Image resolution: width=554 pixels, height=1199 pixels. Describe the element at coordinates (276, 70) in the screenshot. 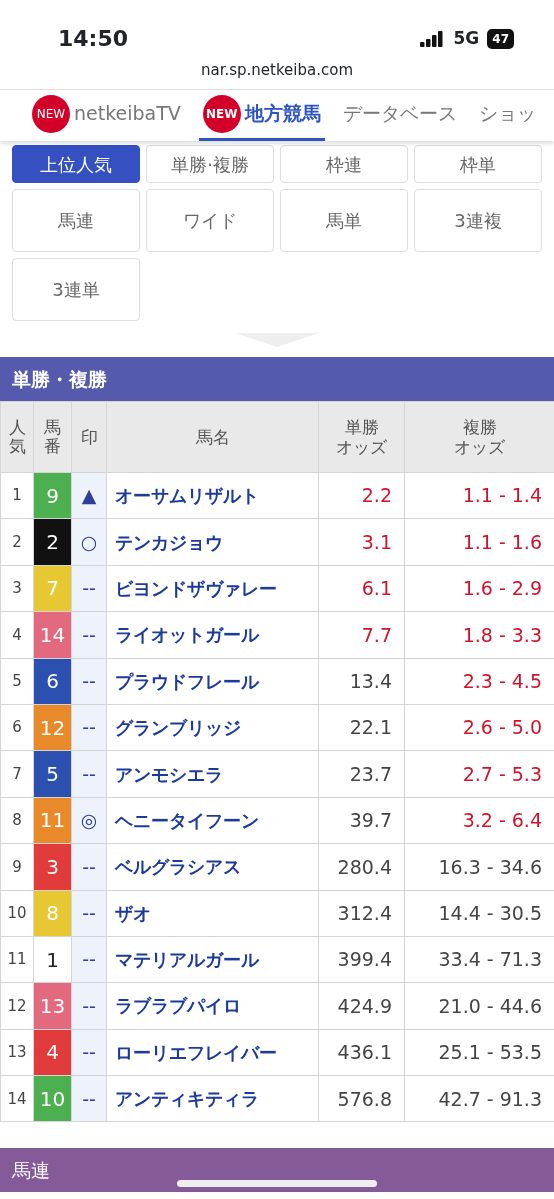

I see `url-text: nar.sp.netkeiba.com` at that location.